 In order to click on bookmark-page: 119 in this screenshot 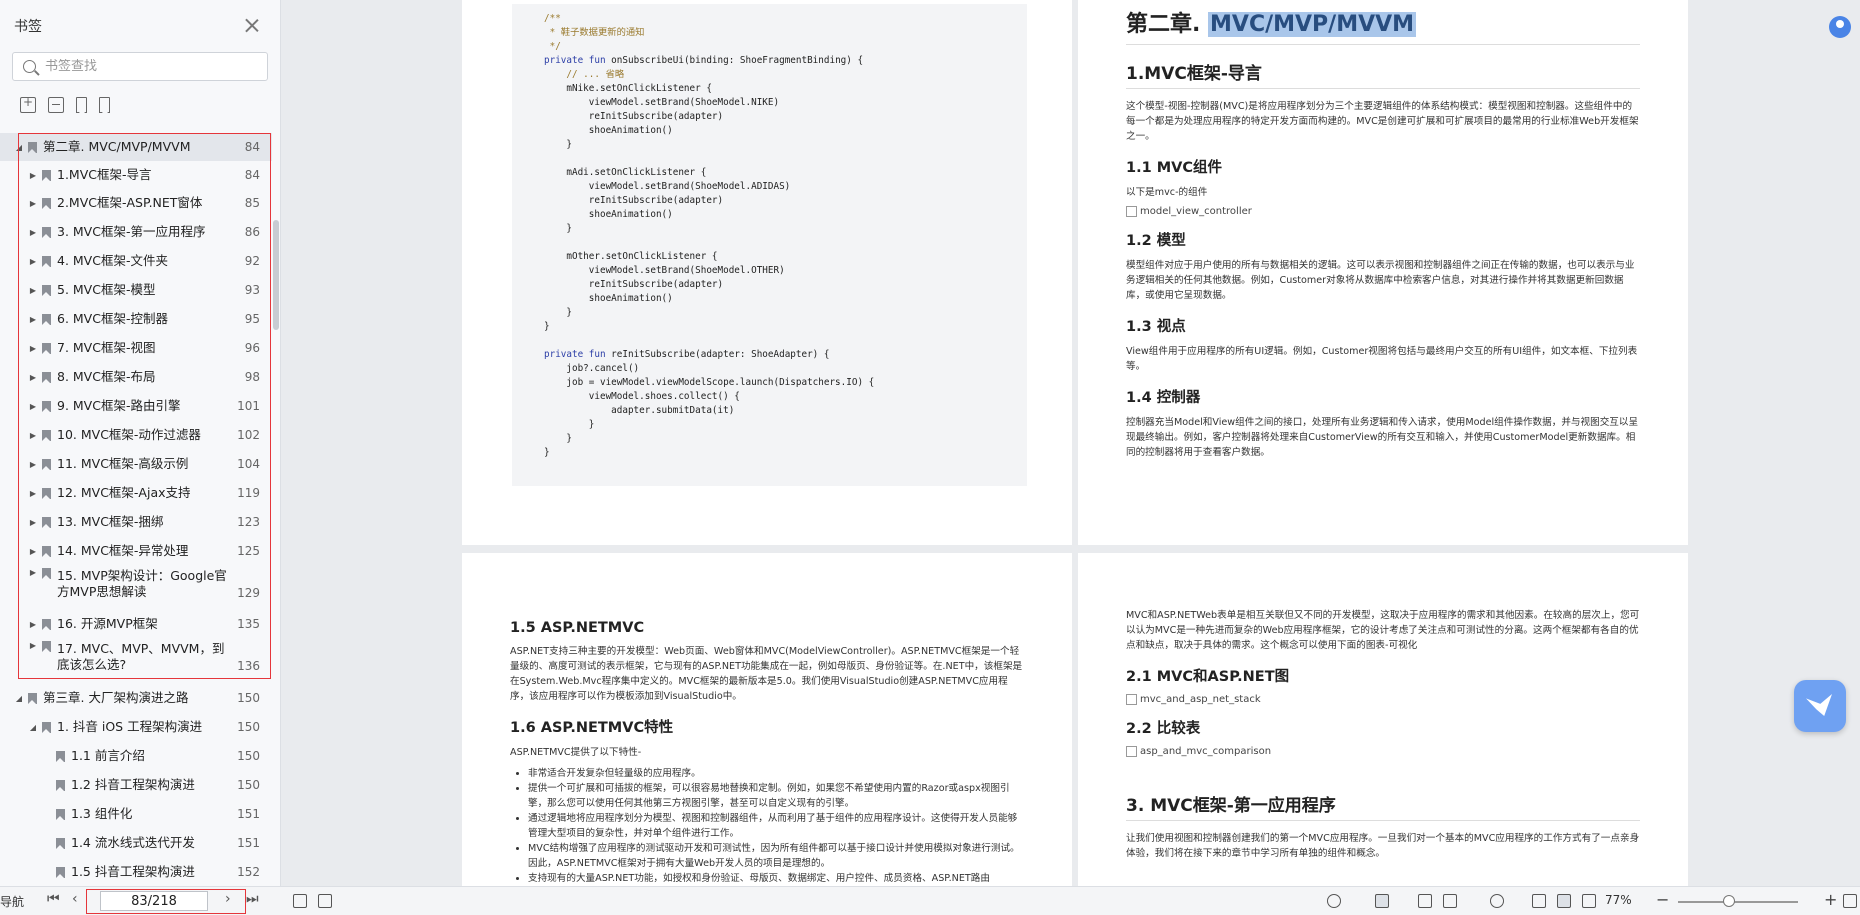, I will do `click(248, 493)`.